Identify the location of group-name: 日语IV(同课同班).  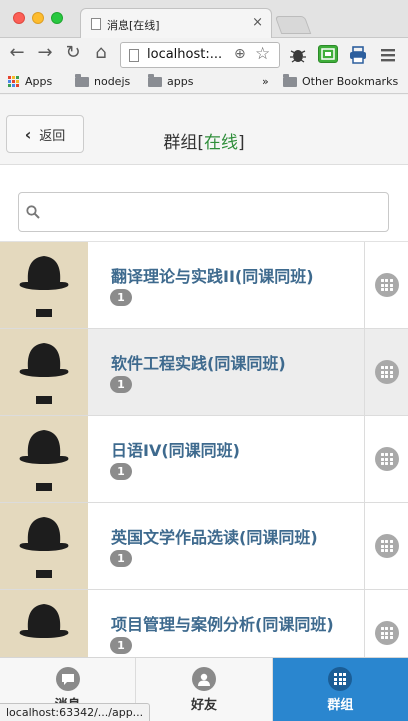
(175, 450).